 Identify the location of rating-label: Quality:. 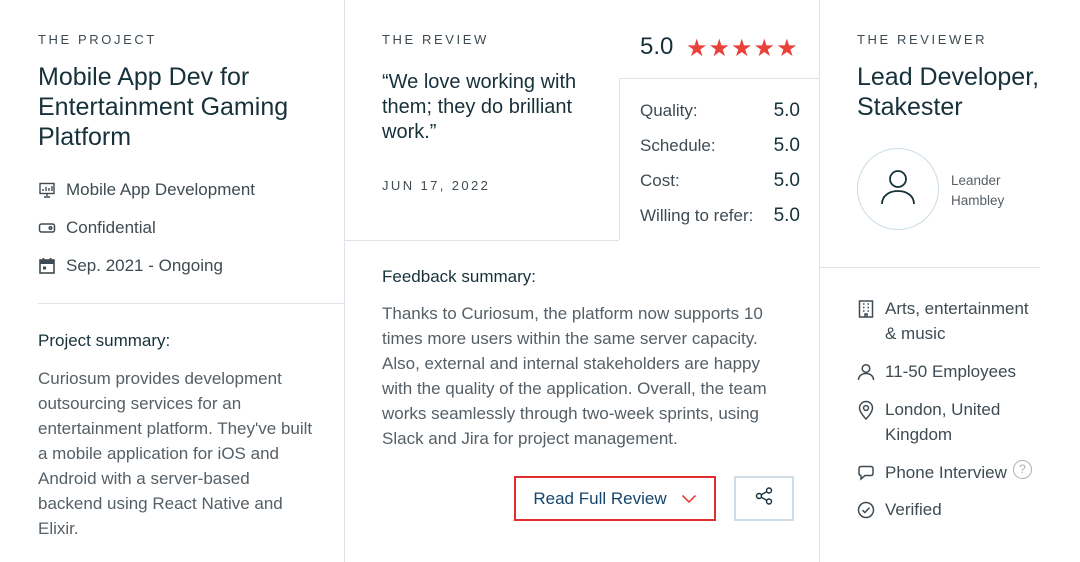
(669, 110).